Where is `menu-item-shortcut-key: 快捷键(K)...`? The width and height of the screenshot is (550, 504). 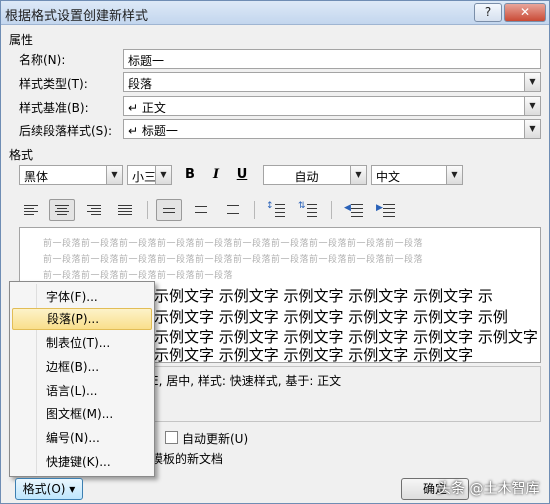
menu-item-shortcut-key: 快捷键(K)... is located at coordinates (82, 462).